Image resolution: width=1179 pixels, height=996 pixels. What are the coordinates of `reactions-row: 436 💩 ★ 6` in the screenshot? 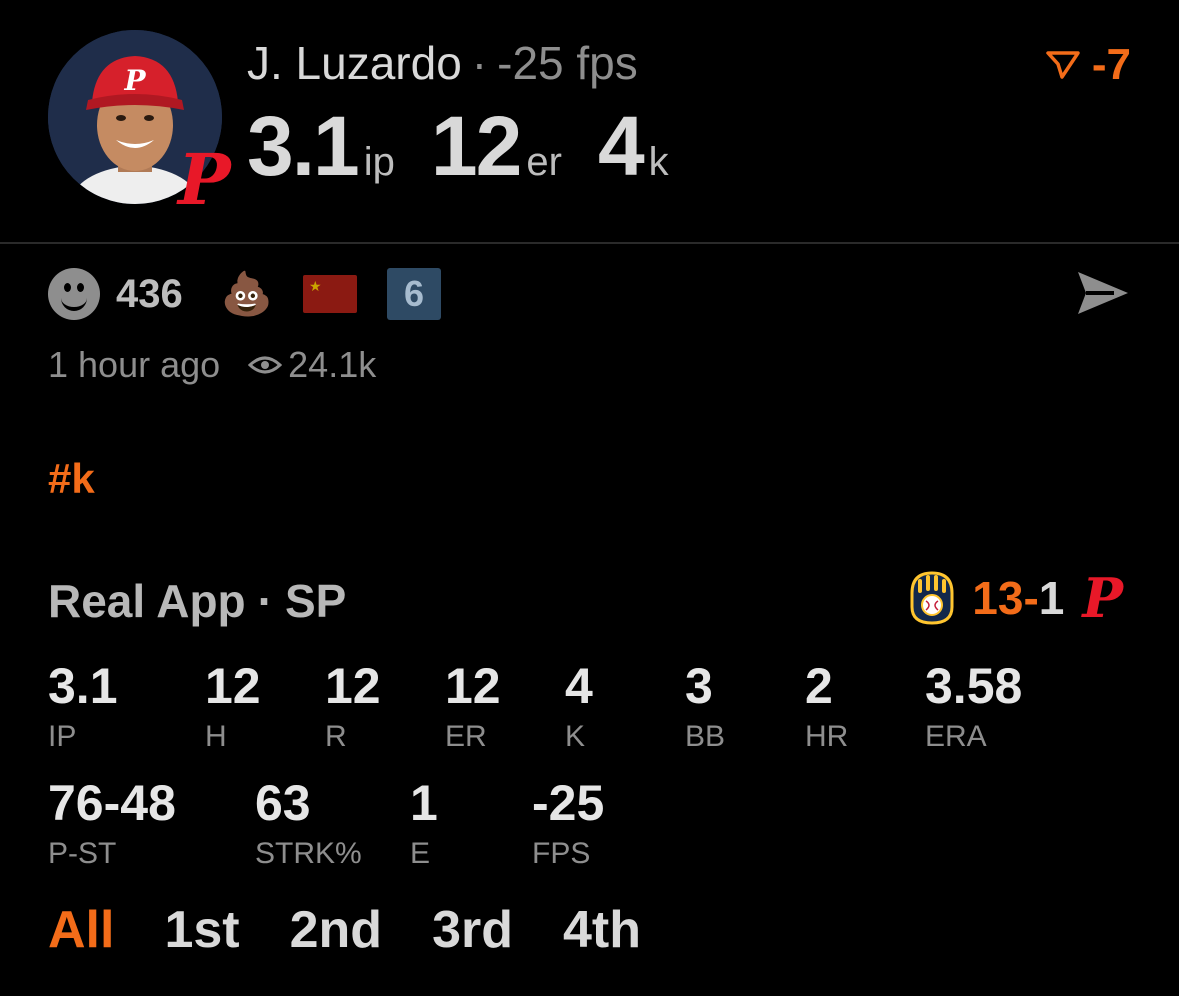 It's located at (245, 294).